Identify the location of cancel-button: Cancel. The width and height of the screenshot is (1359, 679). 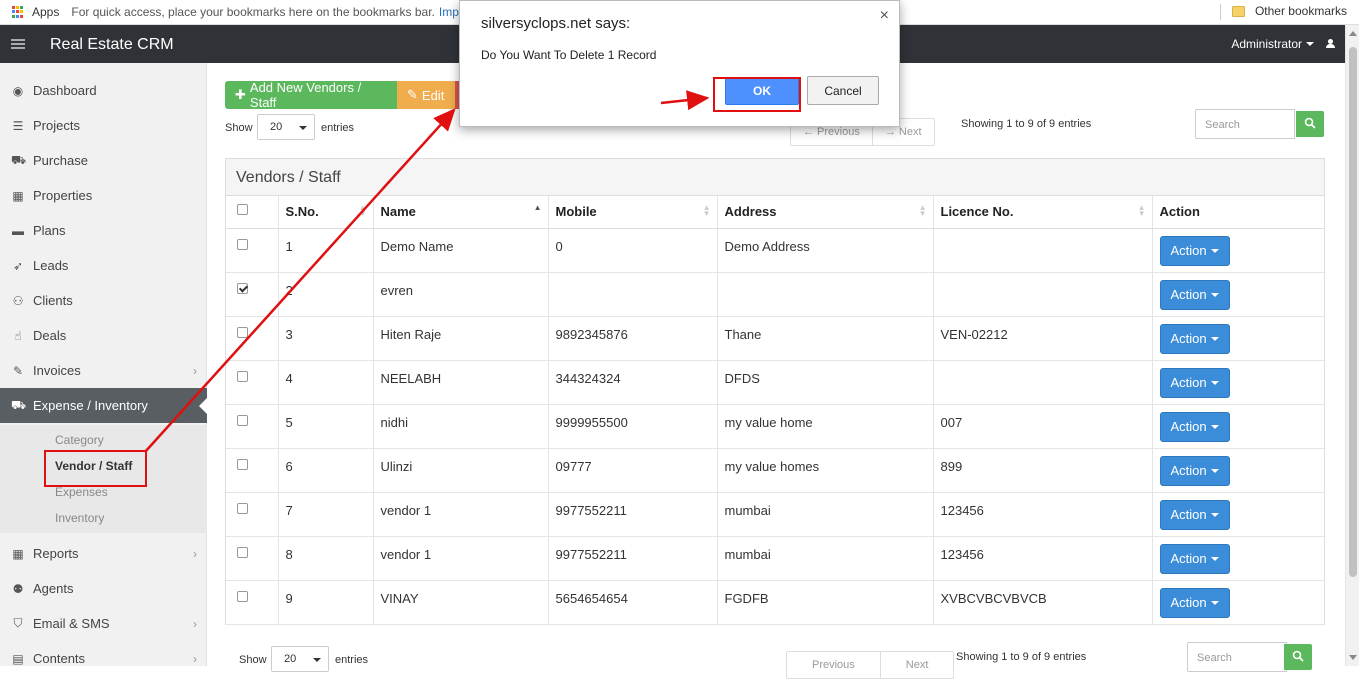
(843, 90).